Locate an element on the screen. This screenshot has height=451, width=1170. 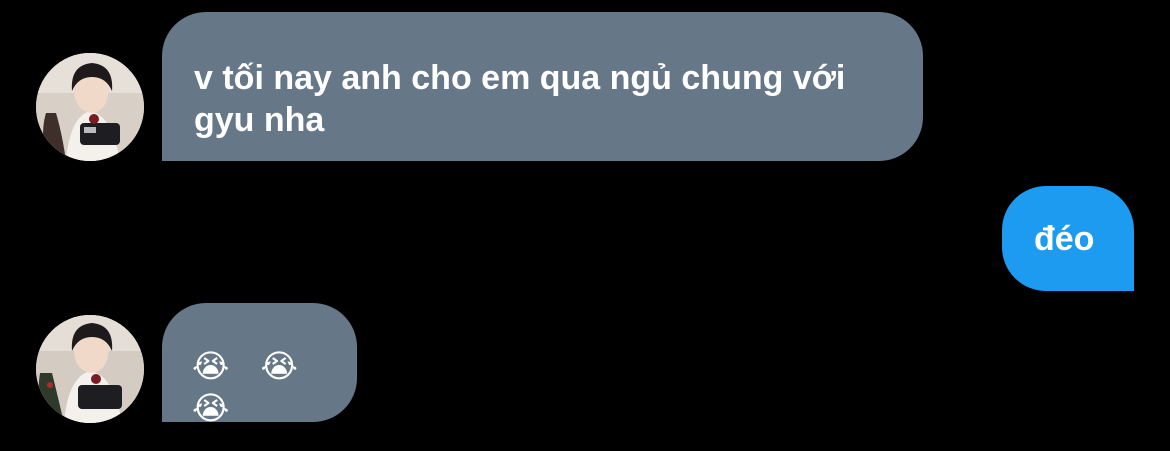
outgoing-message-bubble: đéo is located at coordinates (1068, 238).